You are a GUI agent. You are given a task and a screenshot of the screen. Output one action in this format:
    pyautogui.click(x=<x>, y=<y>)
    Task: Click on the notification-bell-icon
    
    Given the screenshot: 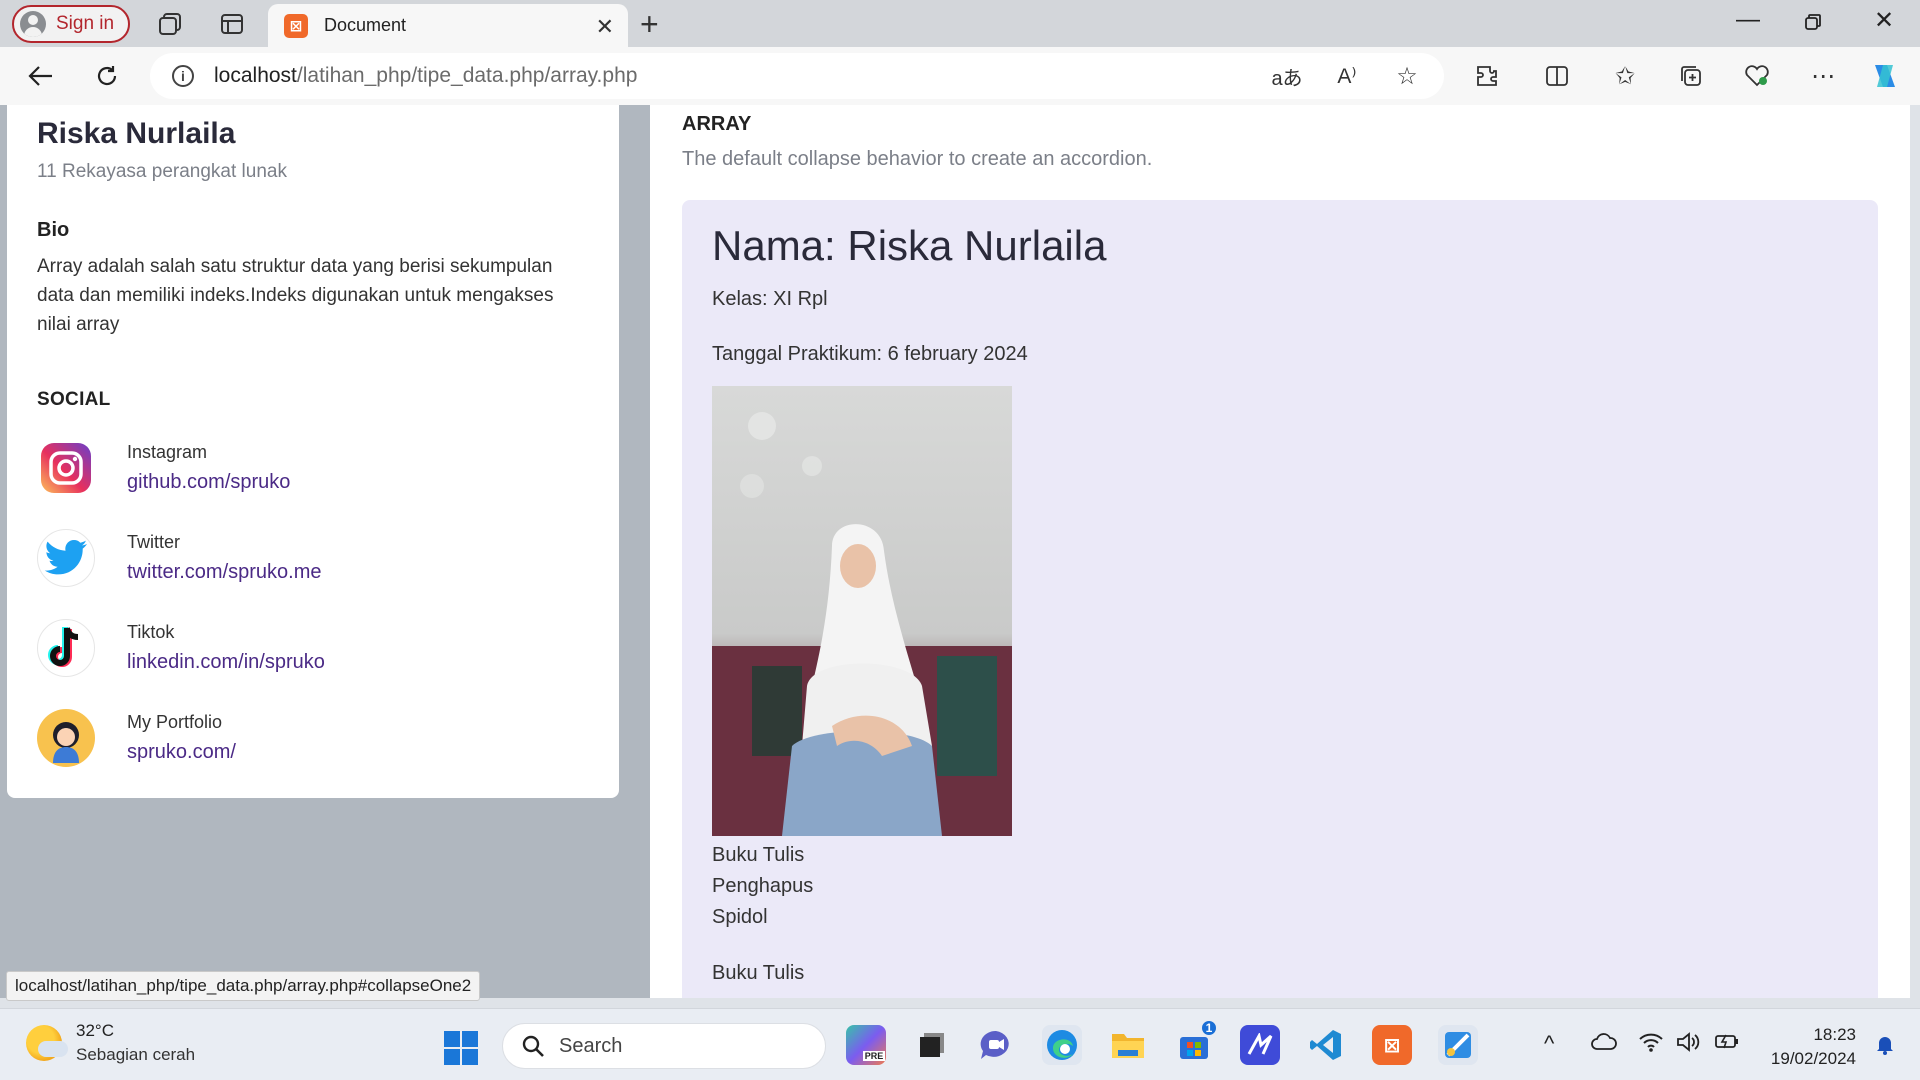 What is the action you would take?
    pyautogui.click(x=1885, y=1045)
    